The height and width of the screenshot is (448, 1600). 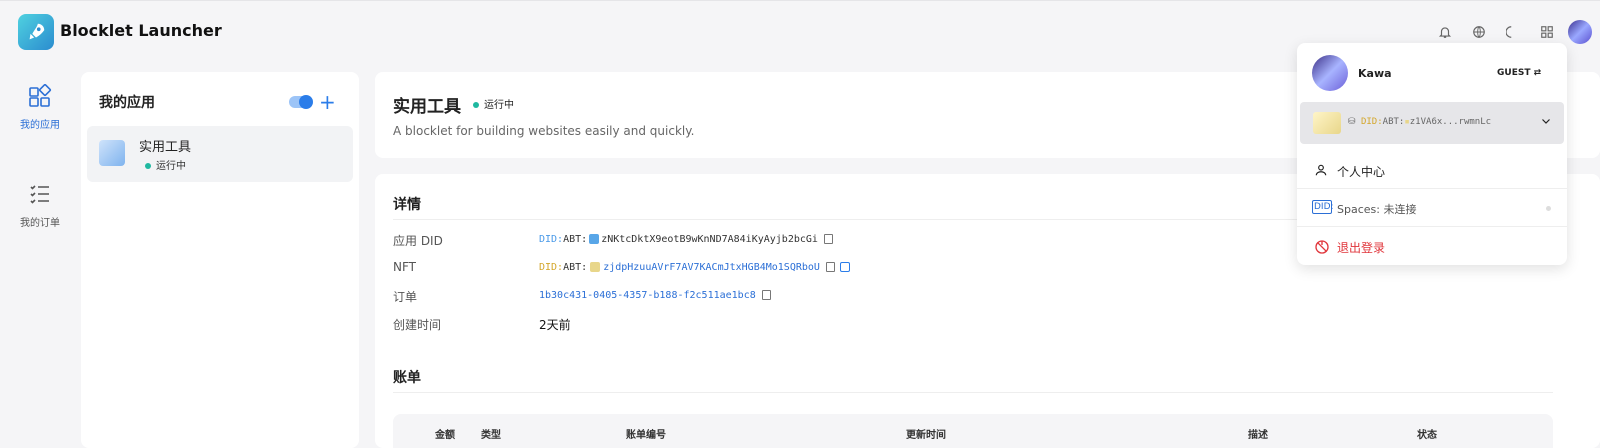 What do you see at coordinates (112, 153) in the screenshot?
I see `app-icon` at bounding box center [112, 153].